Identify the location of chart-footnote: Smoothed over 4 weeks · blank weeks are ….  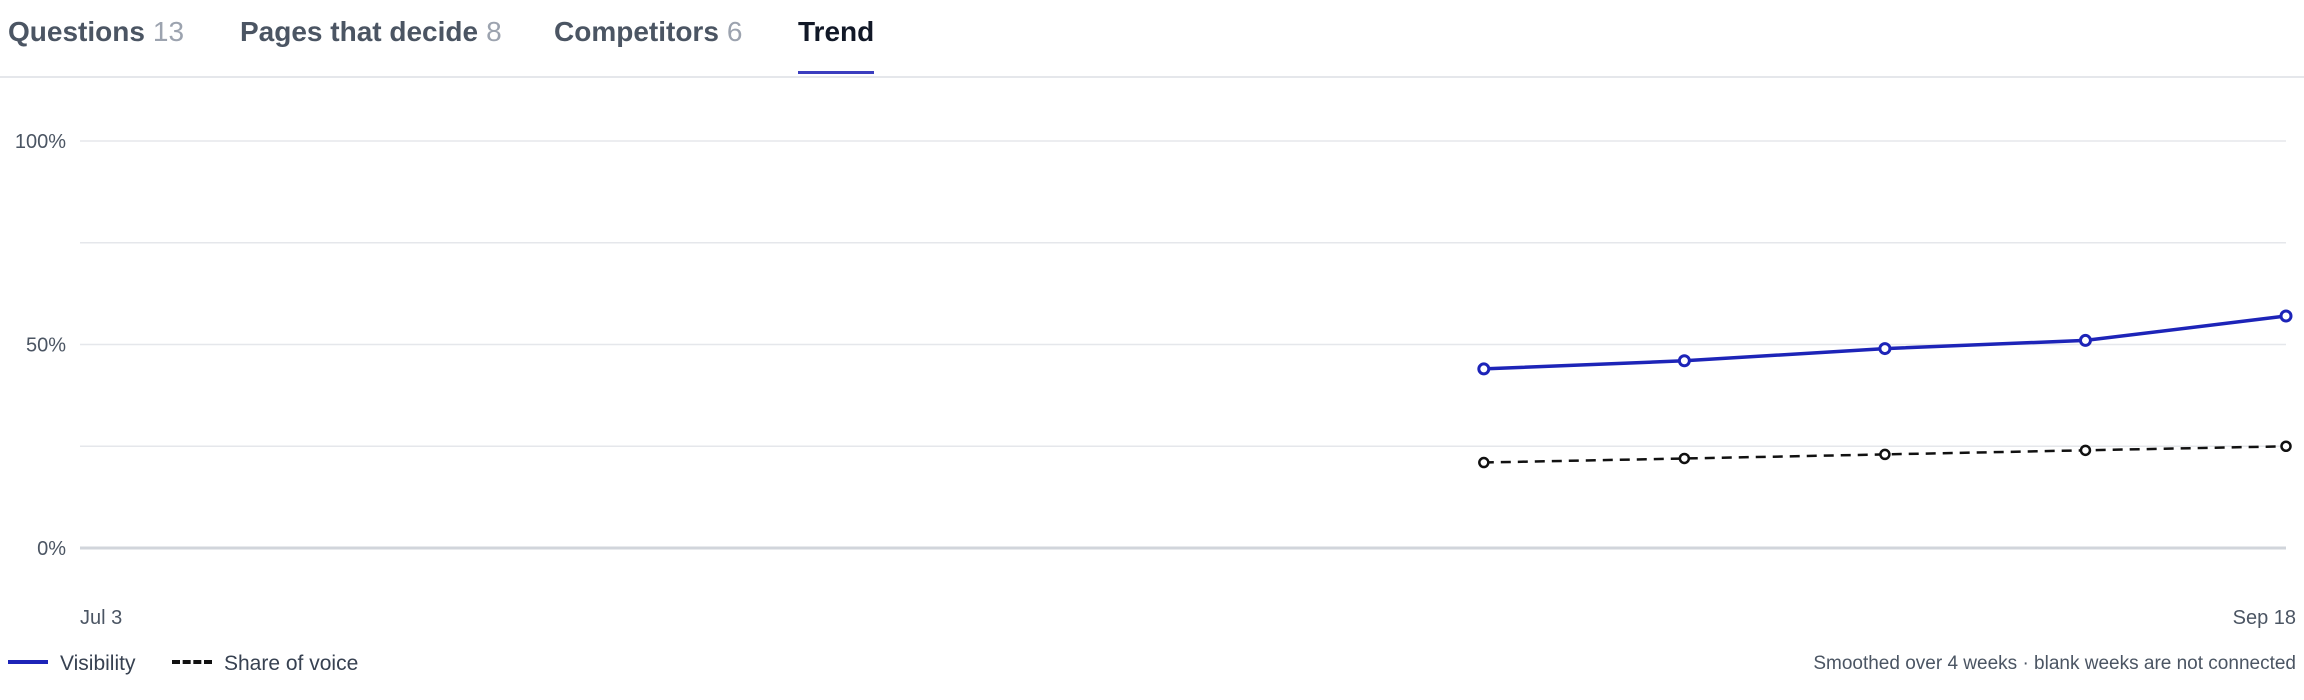
(2054, 663).